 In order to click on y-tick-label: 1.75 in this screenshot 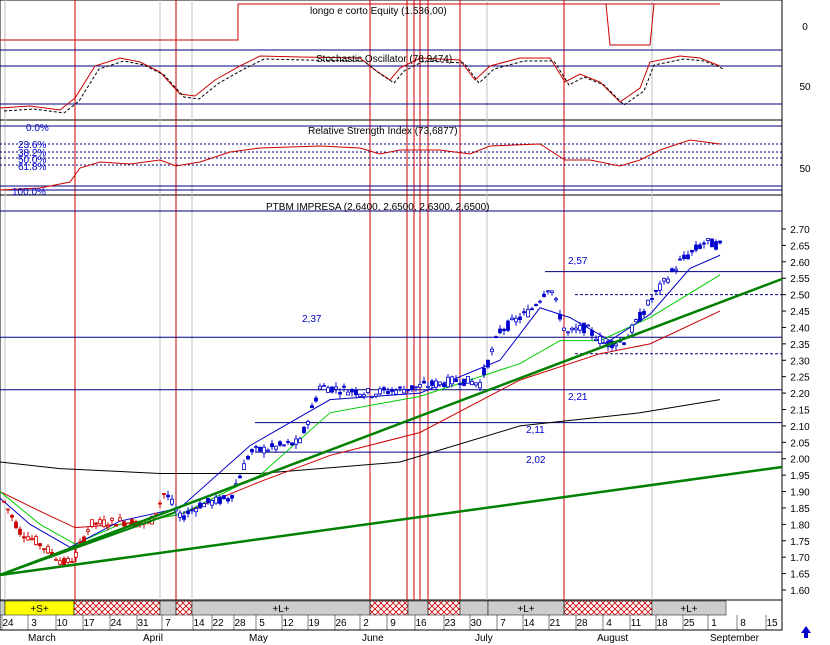, I will do `click(800, 542)`.